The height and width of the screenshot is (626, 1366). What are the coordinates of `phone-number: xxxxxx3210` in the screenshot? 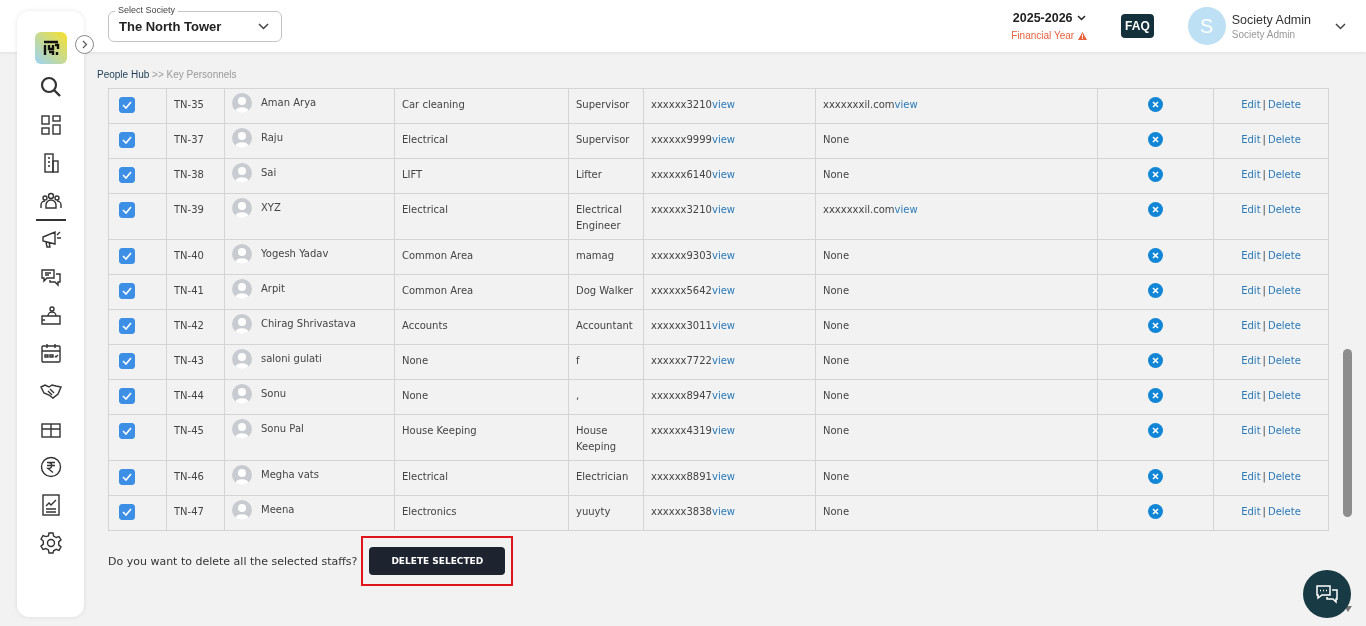 It's located at (681, 209).